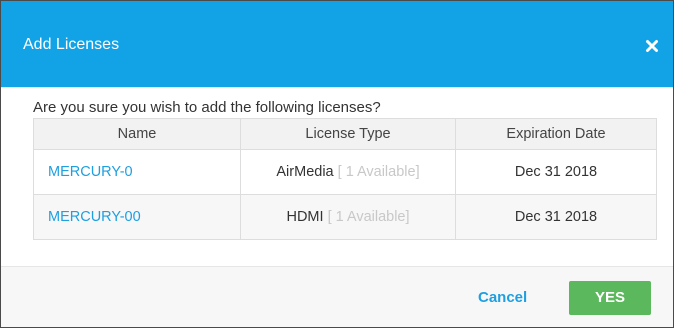 The width and height of the screenshot is (674, 328). I want to click on name-cell: MERCURY-00, so click(137, 217).